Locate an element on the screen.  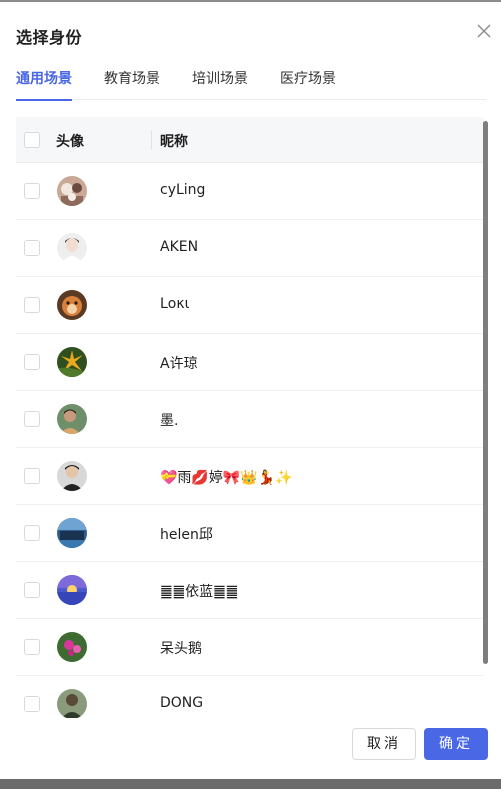
nickname: 呆头鹅 is located at coordinates (181, 649).